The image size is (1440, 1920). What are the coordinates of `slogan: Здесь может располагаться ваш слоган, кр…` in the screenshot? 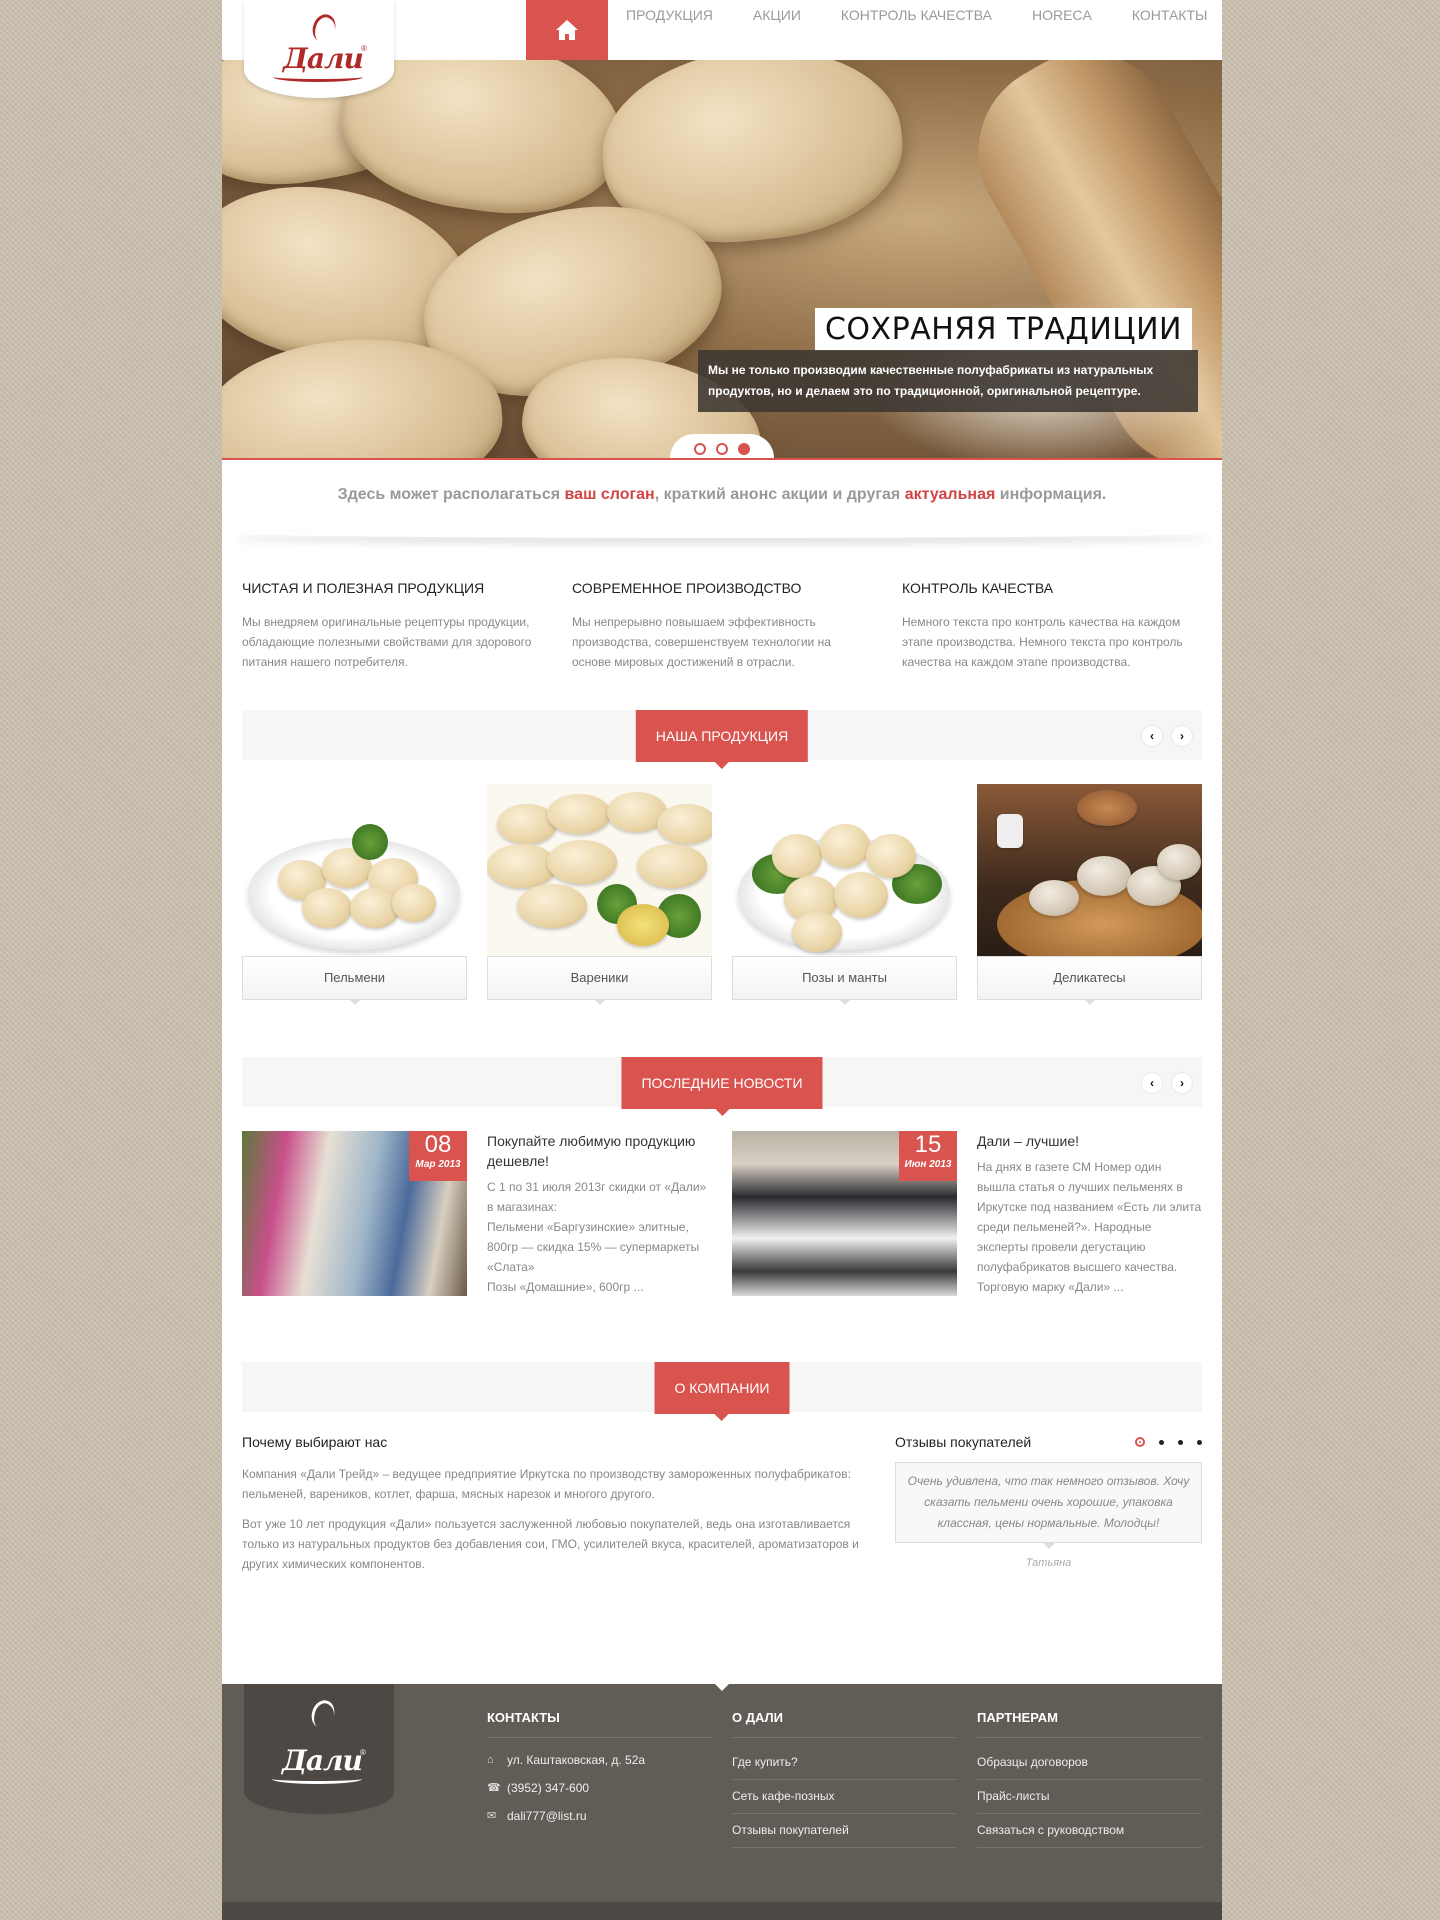 It's located at (722, 495).